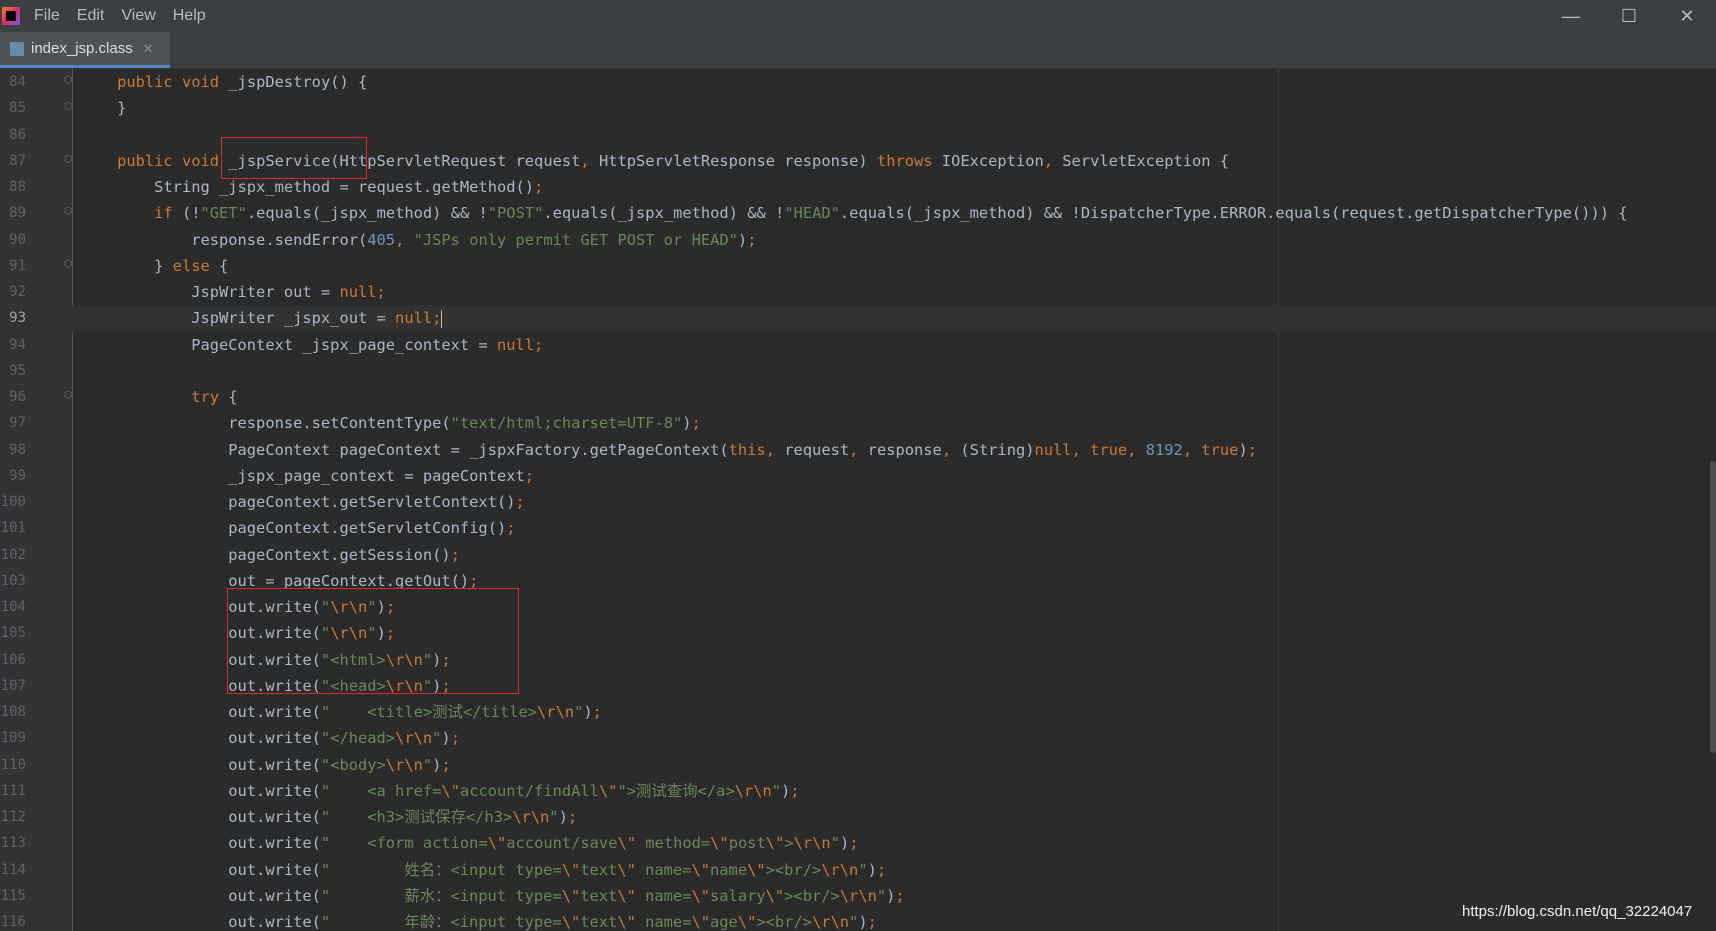  Describe the element at coordinates (858, 397) in the screenshot. I see `code-line: 96 ⬡ try {` at that location.